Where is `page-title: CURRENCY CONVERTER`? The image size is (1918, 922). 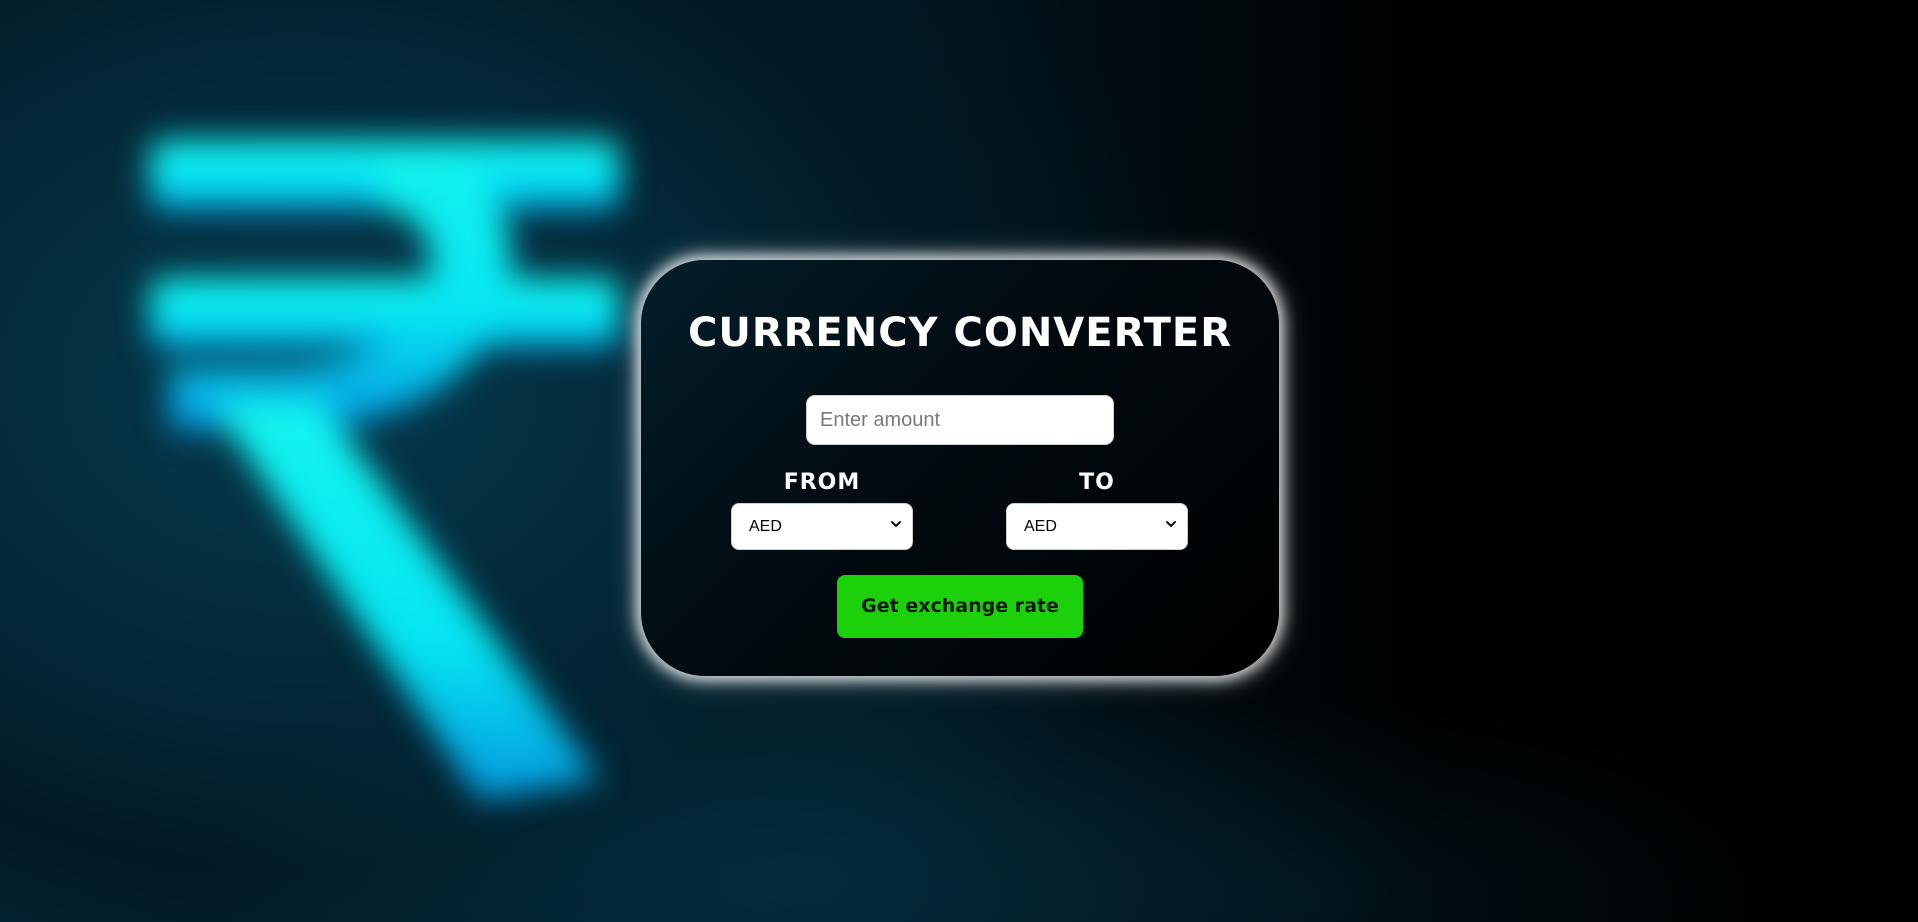 page-title: CURRENCY CONVERTER is located at coordinates (959, 333).